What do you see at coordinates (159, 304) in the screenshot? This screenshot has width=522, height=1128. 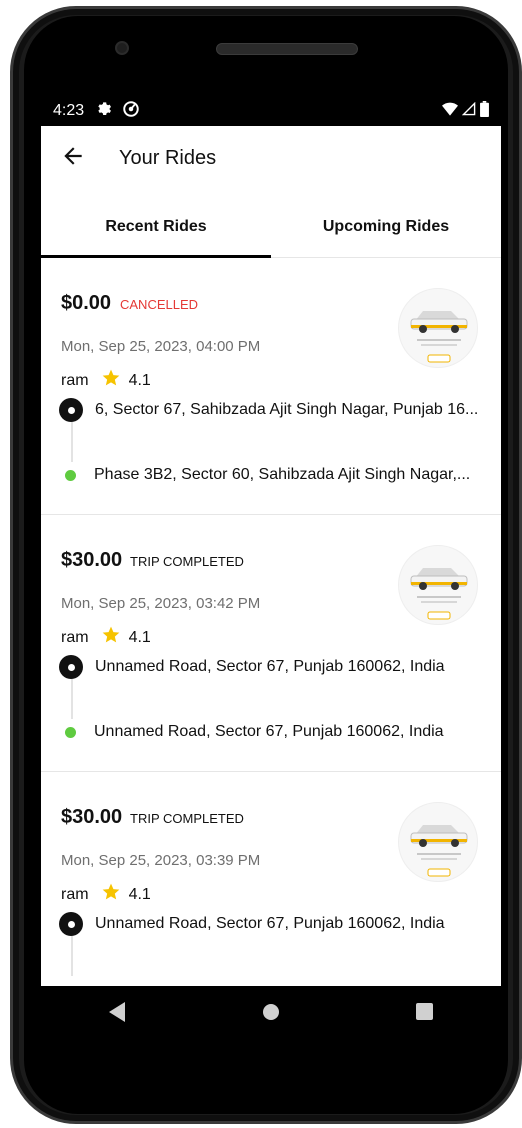 I see `ride-status: CANCELLED` at bounding box center [159, 304].